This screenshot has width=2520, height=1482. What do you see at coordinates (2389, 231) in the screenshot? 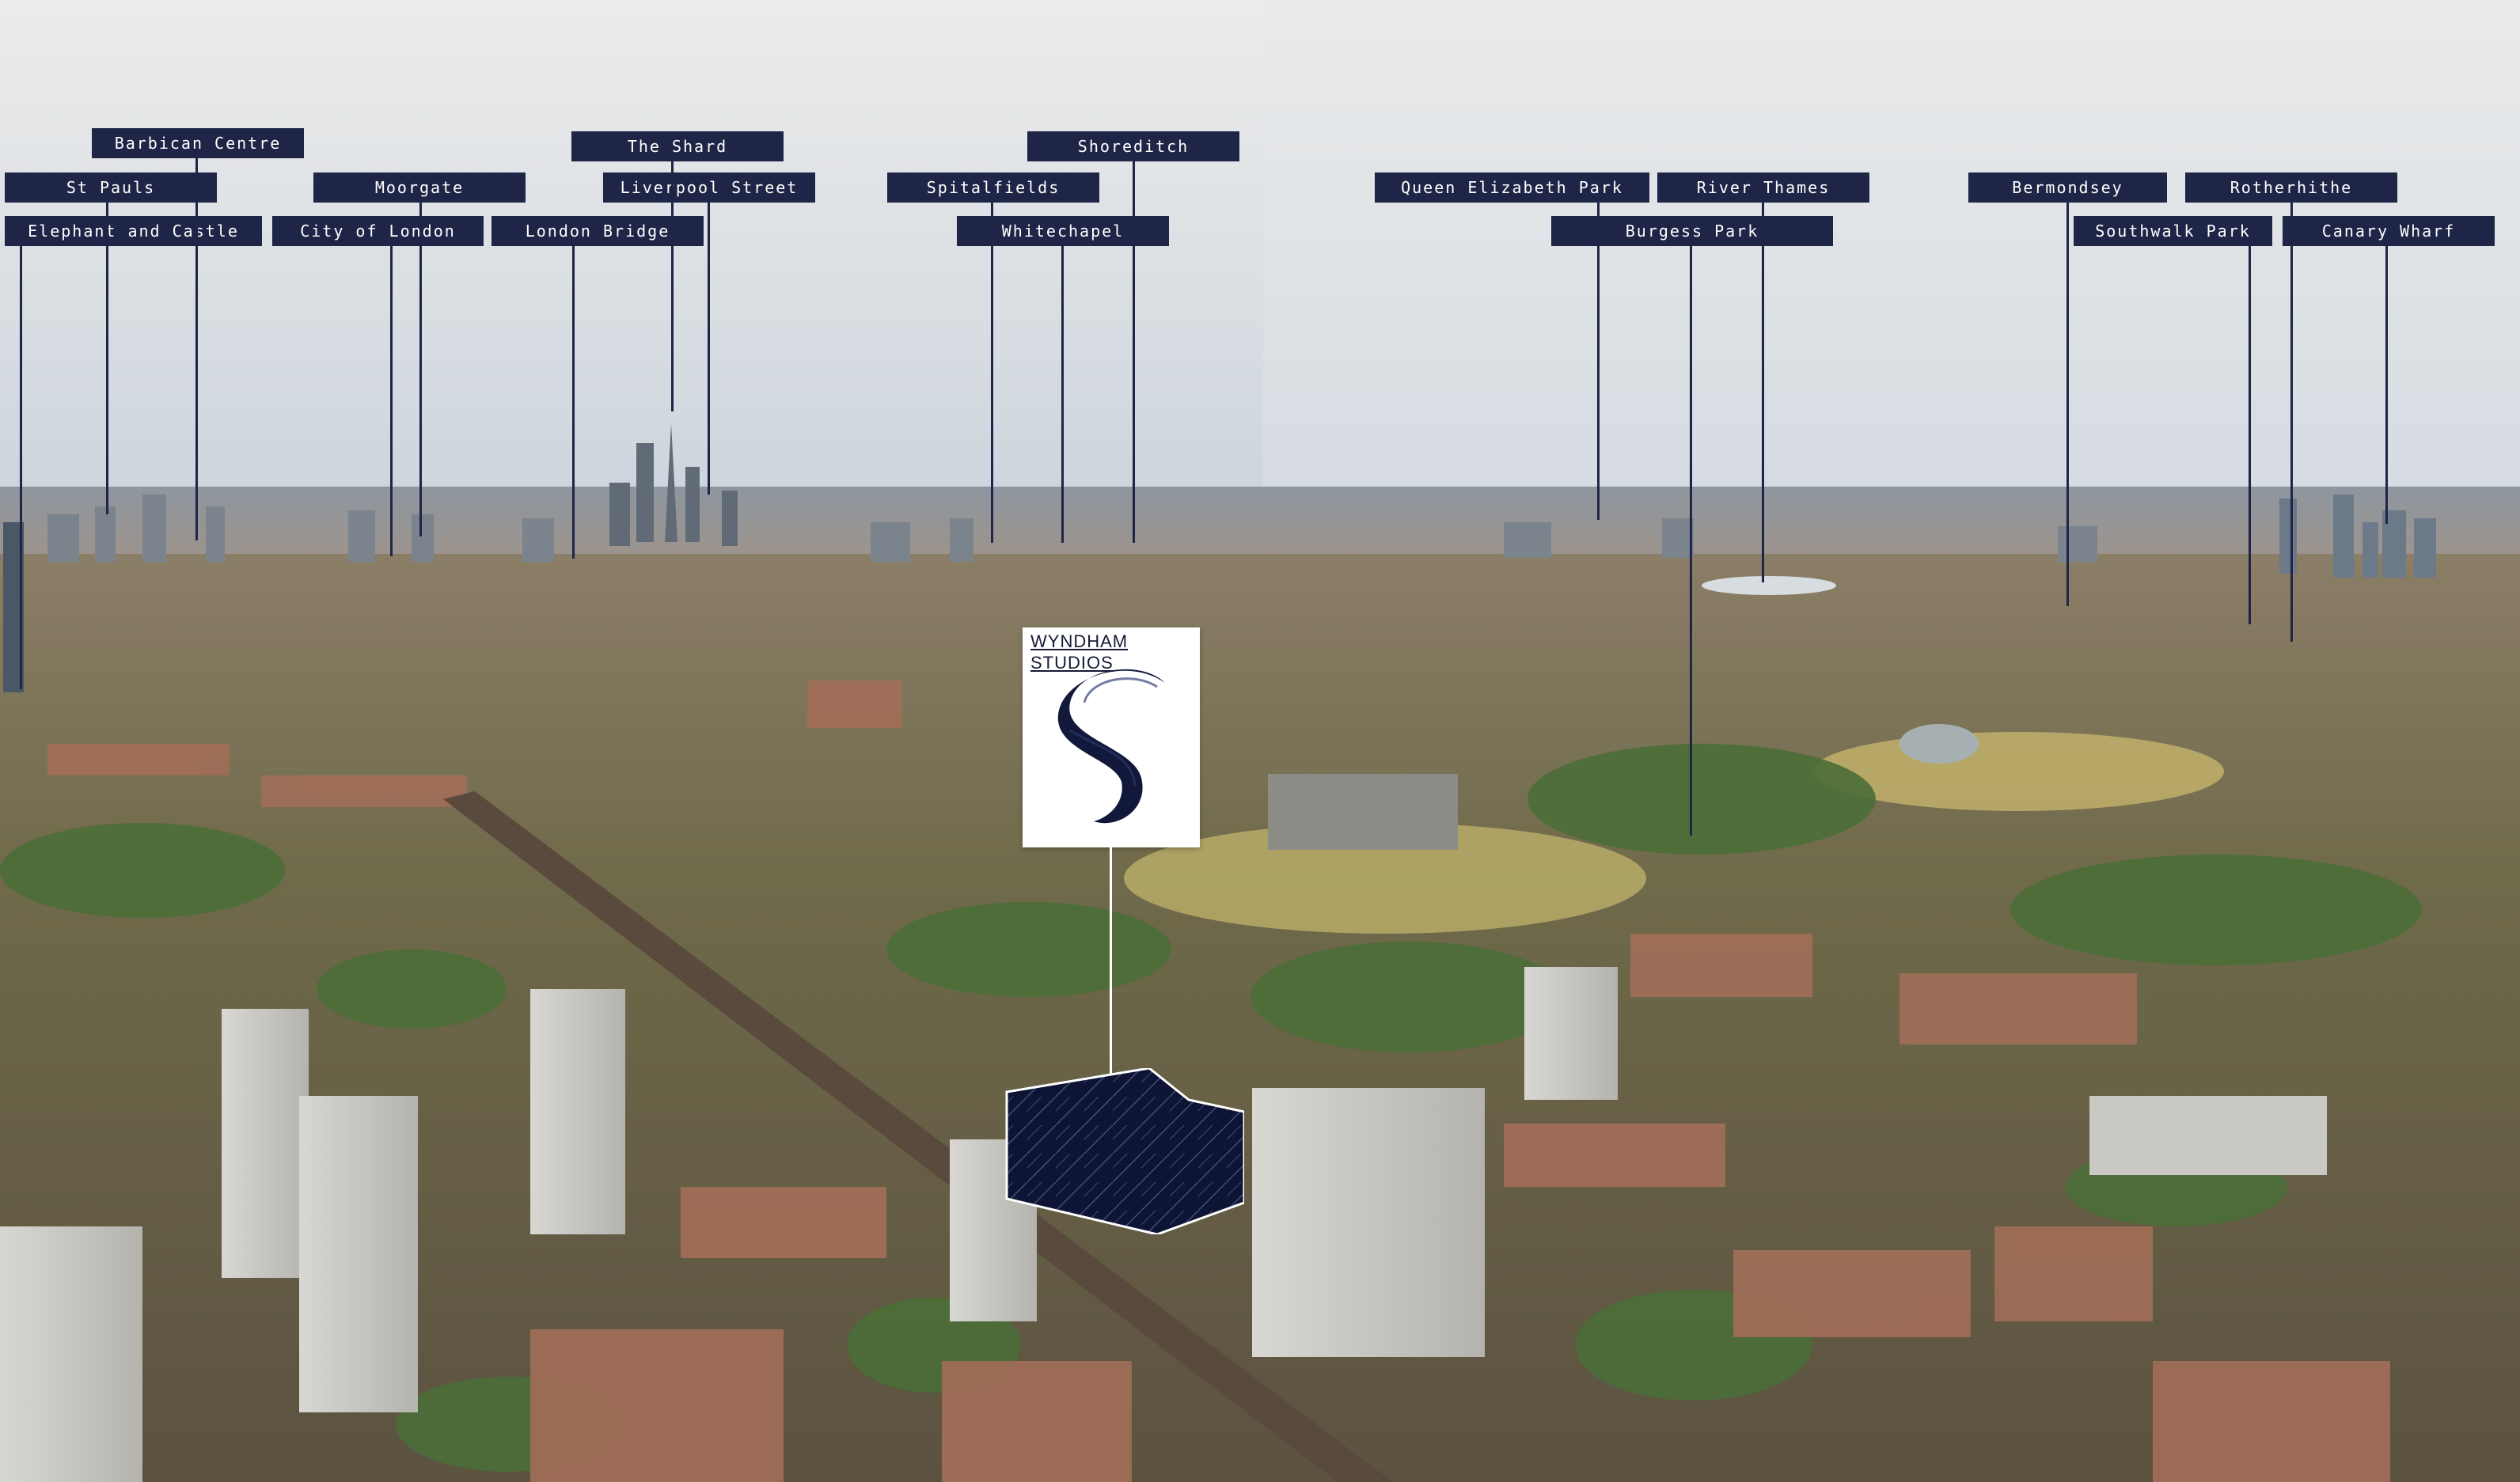
I see `label-canary-wharf: Canary Wharf` at bounding box center [2389, 231].